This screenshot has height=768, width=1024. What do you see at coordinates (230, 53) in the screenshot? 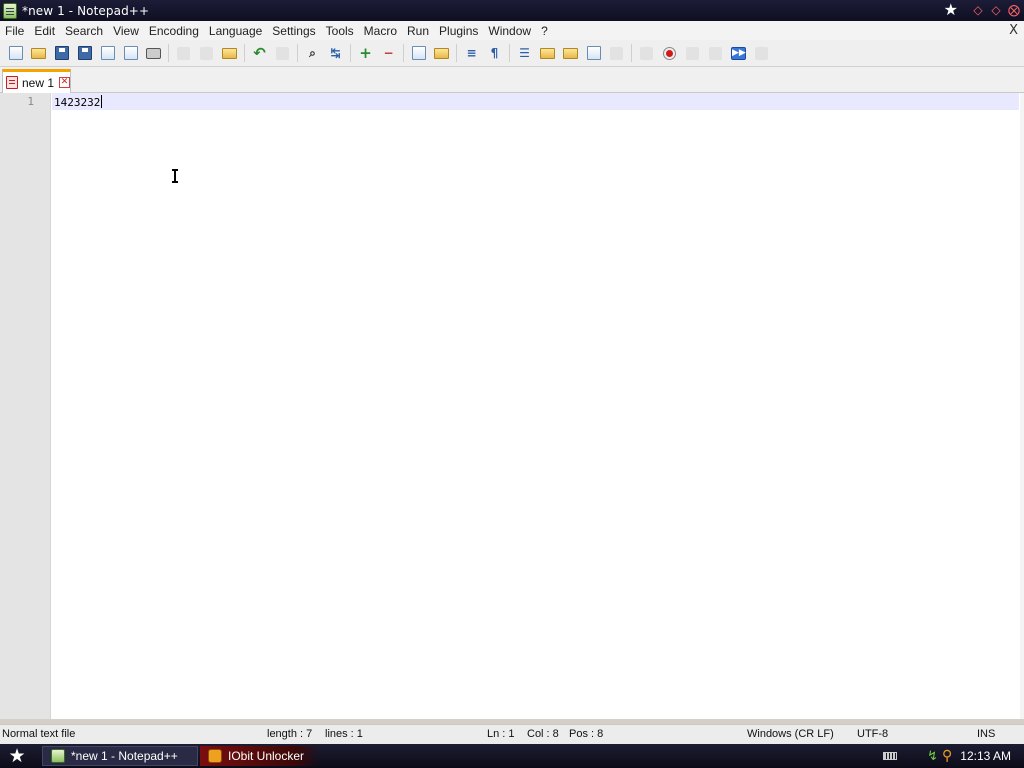
I see `paste-icon` at bounding box center [230, 53].